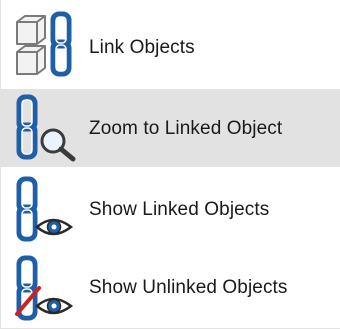 This screenshot has height=329, width=340. What do you see at coordinates (45, 209) in the screenshot?
I see `show-linked-objects-icon` at bounding box center [45, 209].